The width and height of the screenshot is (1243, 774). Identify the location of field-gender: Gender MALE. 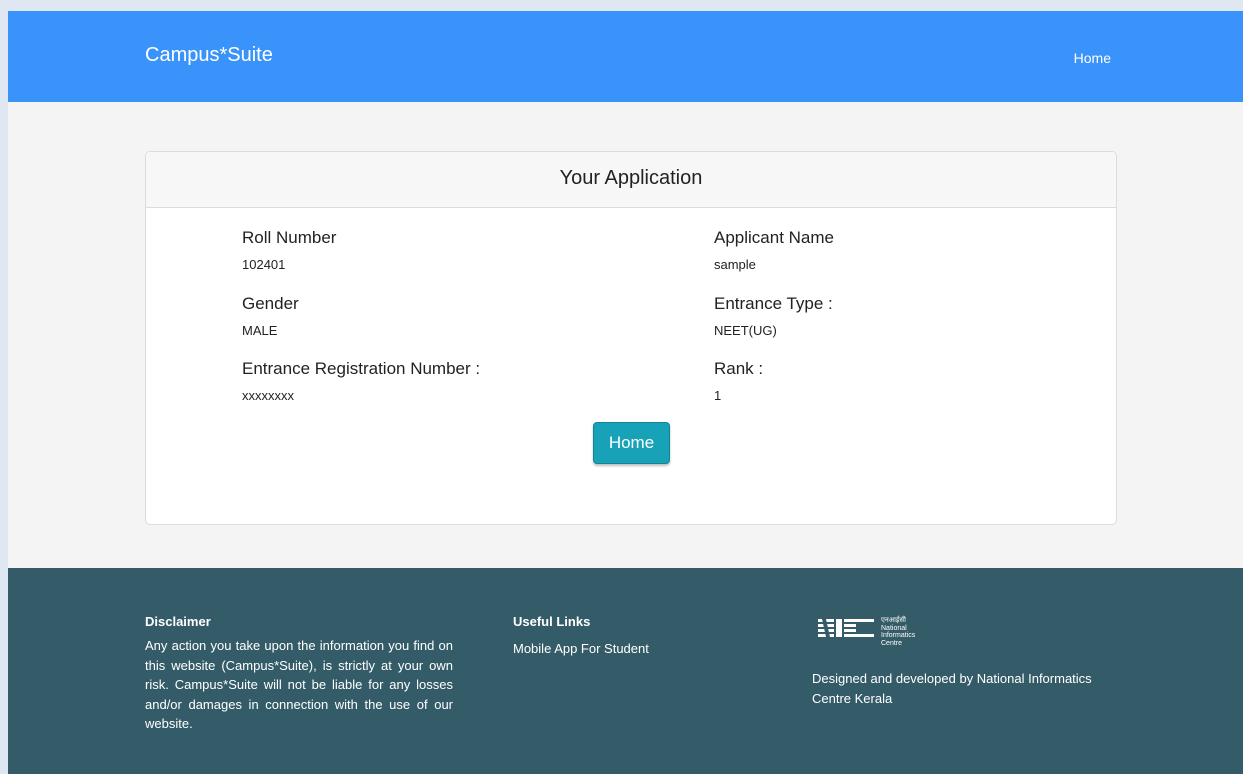
(270, 316).